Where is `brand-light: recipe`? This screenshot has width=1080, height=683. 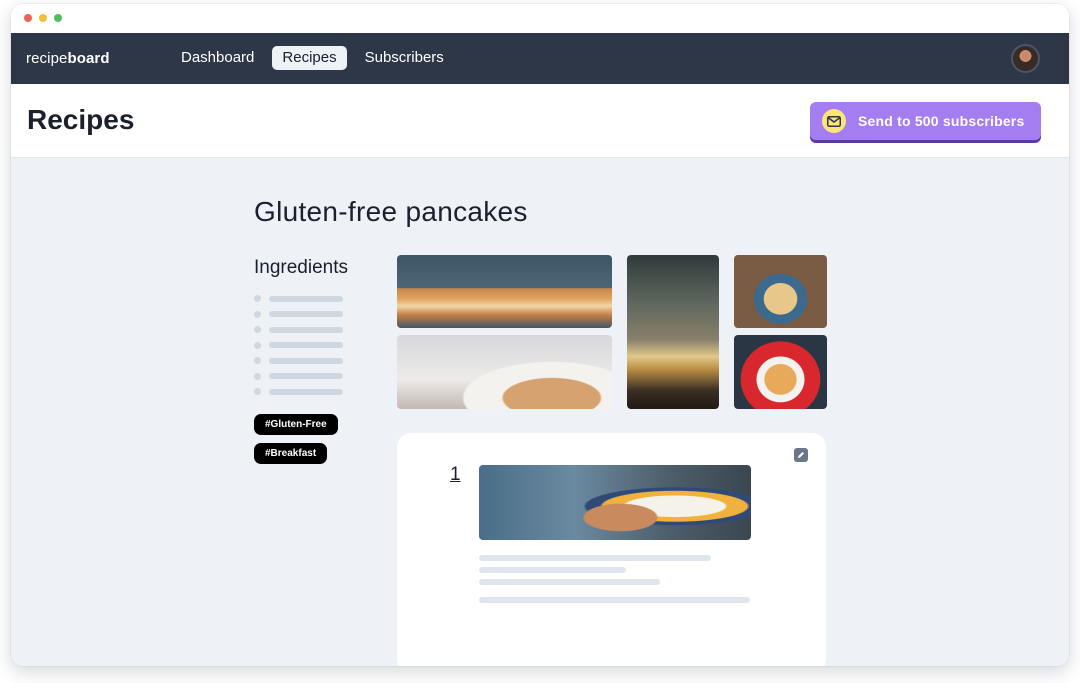 brand-light: recipe is located at coordinates (47, 58).